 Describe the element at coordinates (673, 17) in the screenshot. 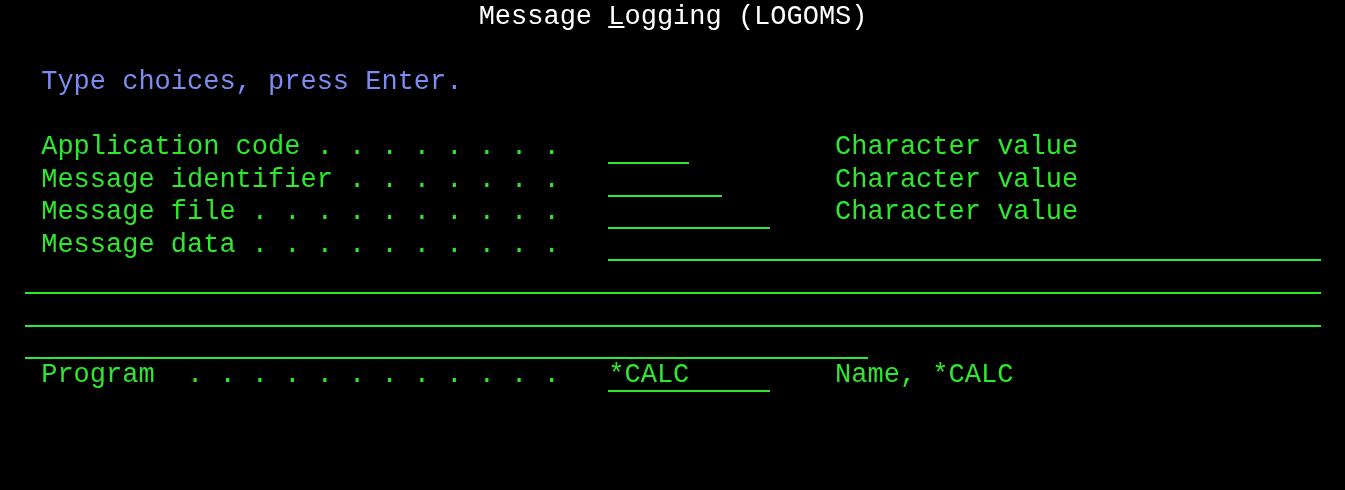

I see `screen-title: Message Logging (LOGOMS)` at that location.